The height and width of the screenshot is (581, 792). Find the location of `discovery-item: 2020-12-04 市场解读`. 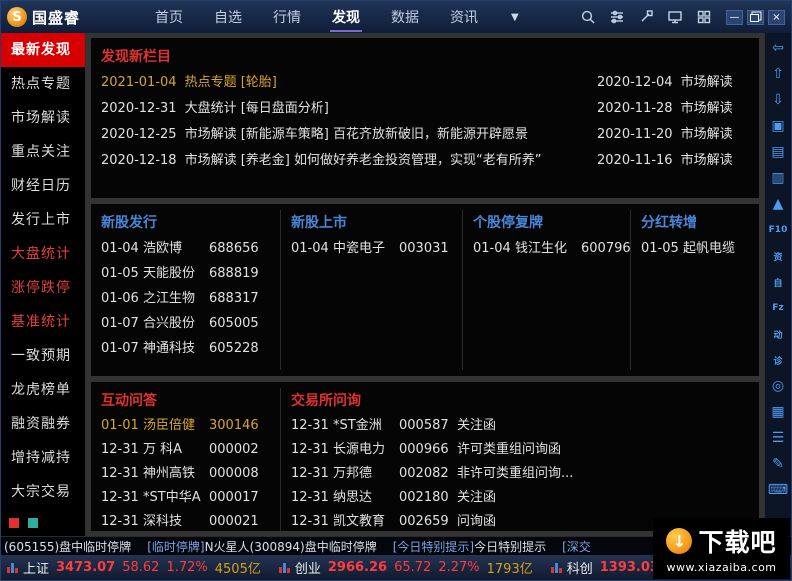

discovery-item: 2020-12-04 市场解读 is located at coordinates (673, 83).